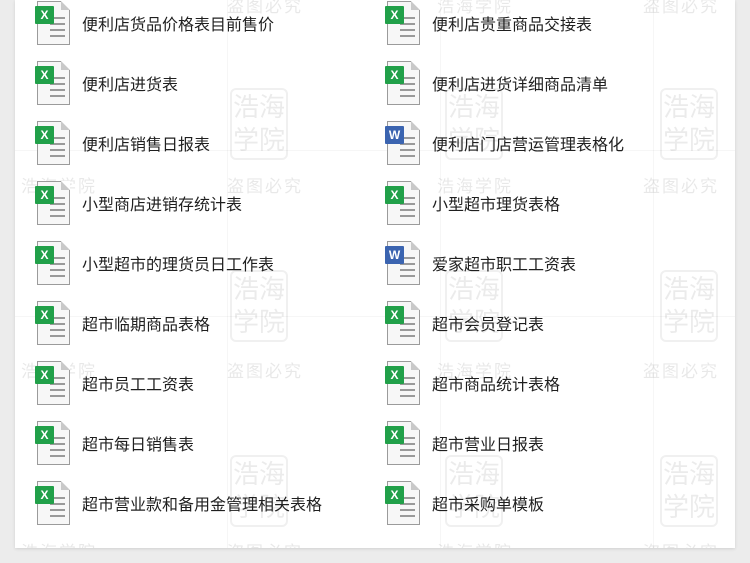  I want to click on file-item: X 便利店贵重商品交接表, so click(488, 24).